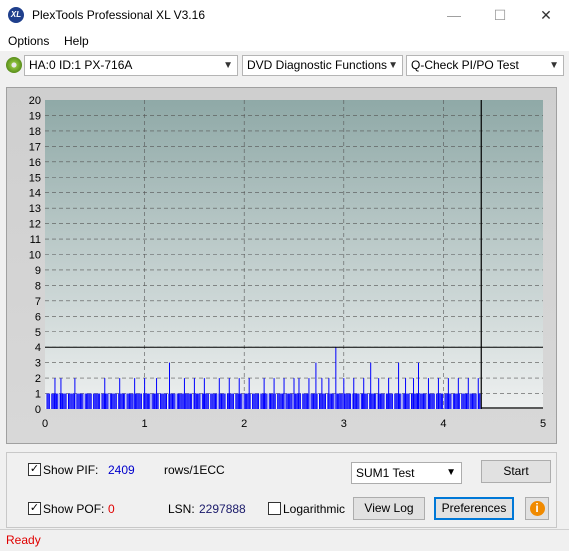 The width and height of the screenshot is (569, 551). I want to click on y-tick-label: 0, so click(38, 410).